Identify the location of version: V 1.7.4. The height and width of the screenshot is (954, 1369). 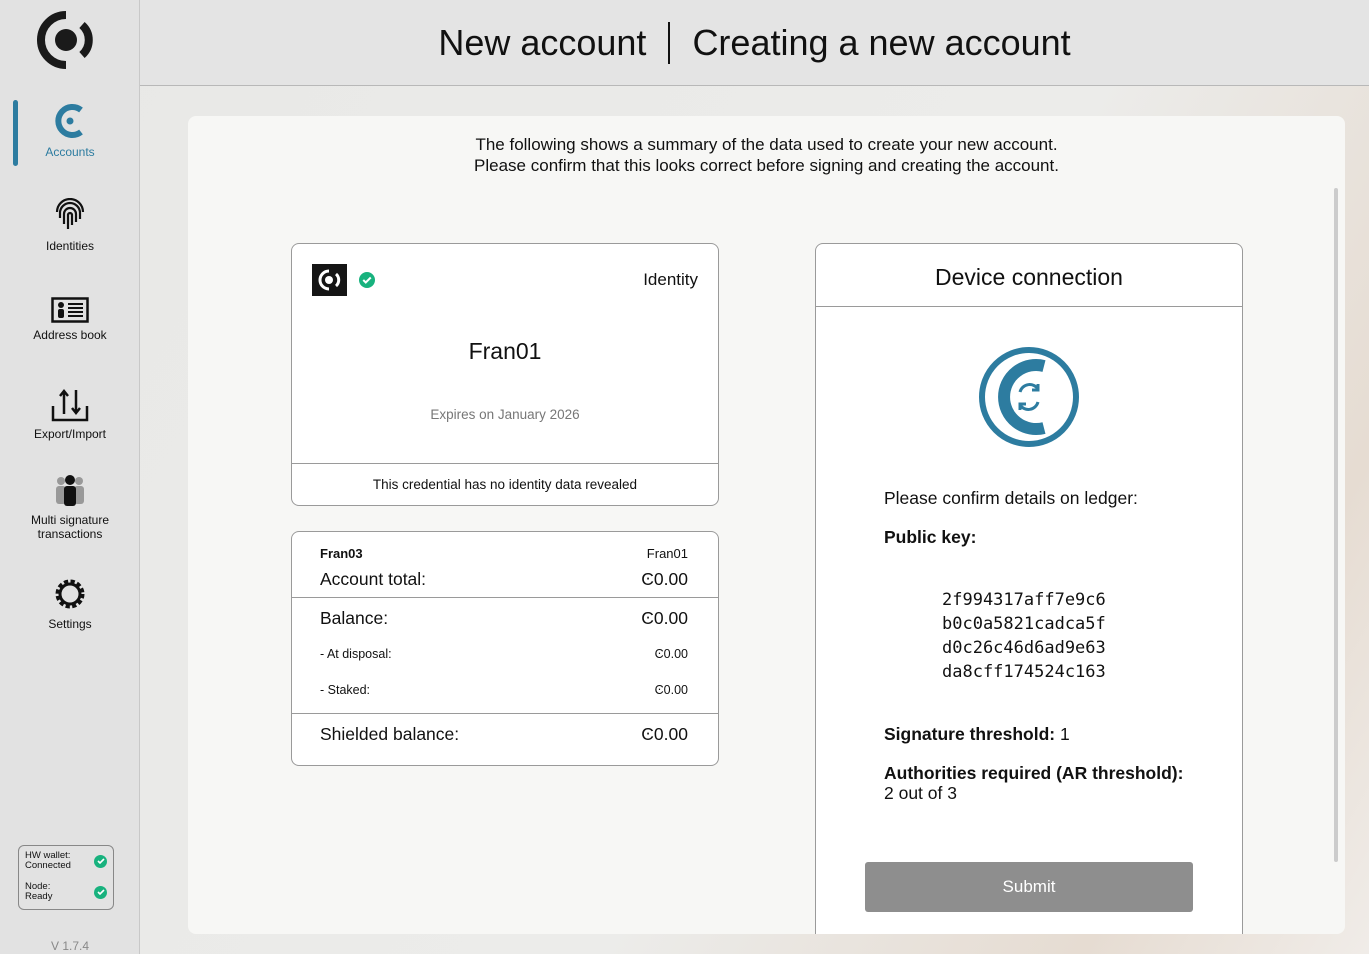
(70, 946).